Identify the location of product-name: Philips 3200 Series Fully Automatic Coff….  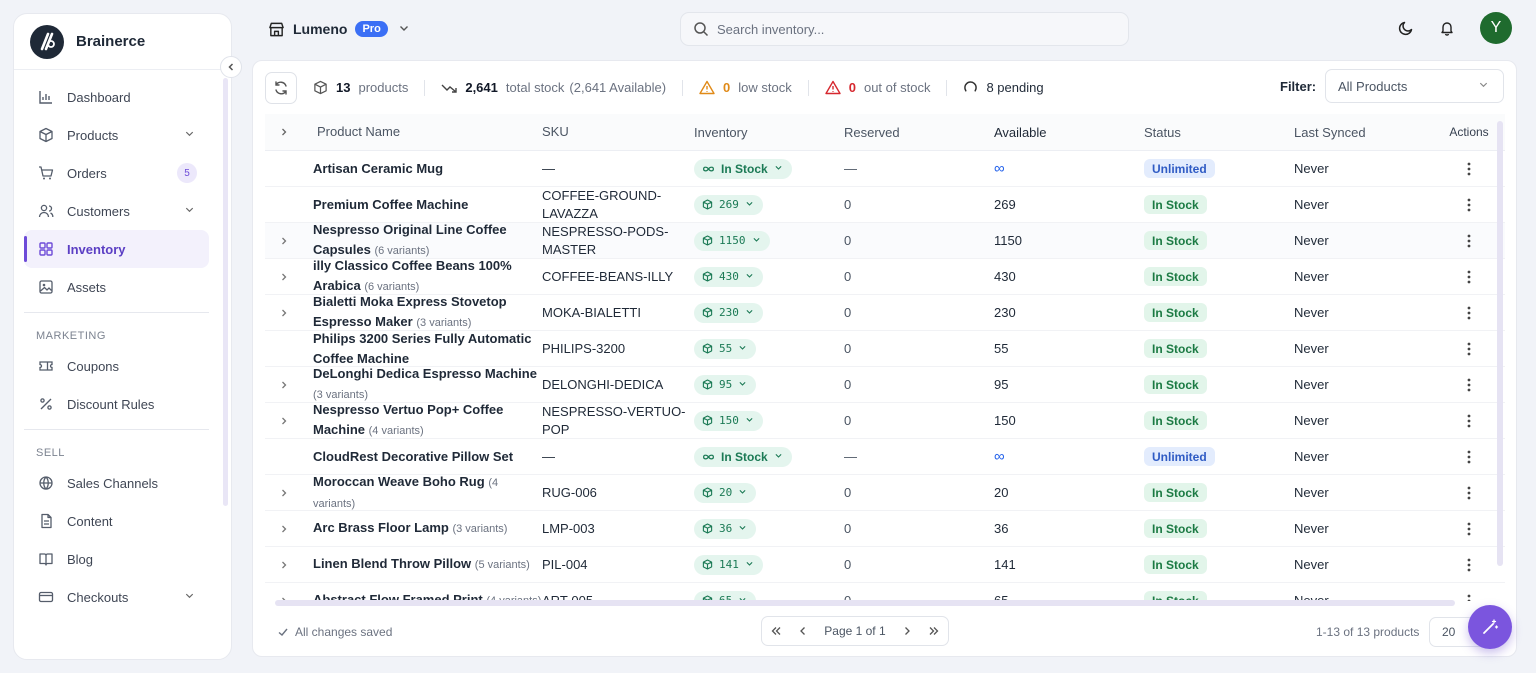
(422, 349).